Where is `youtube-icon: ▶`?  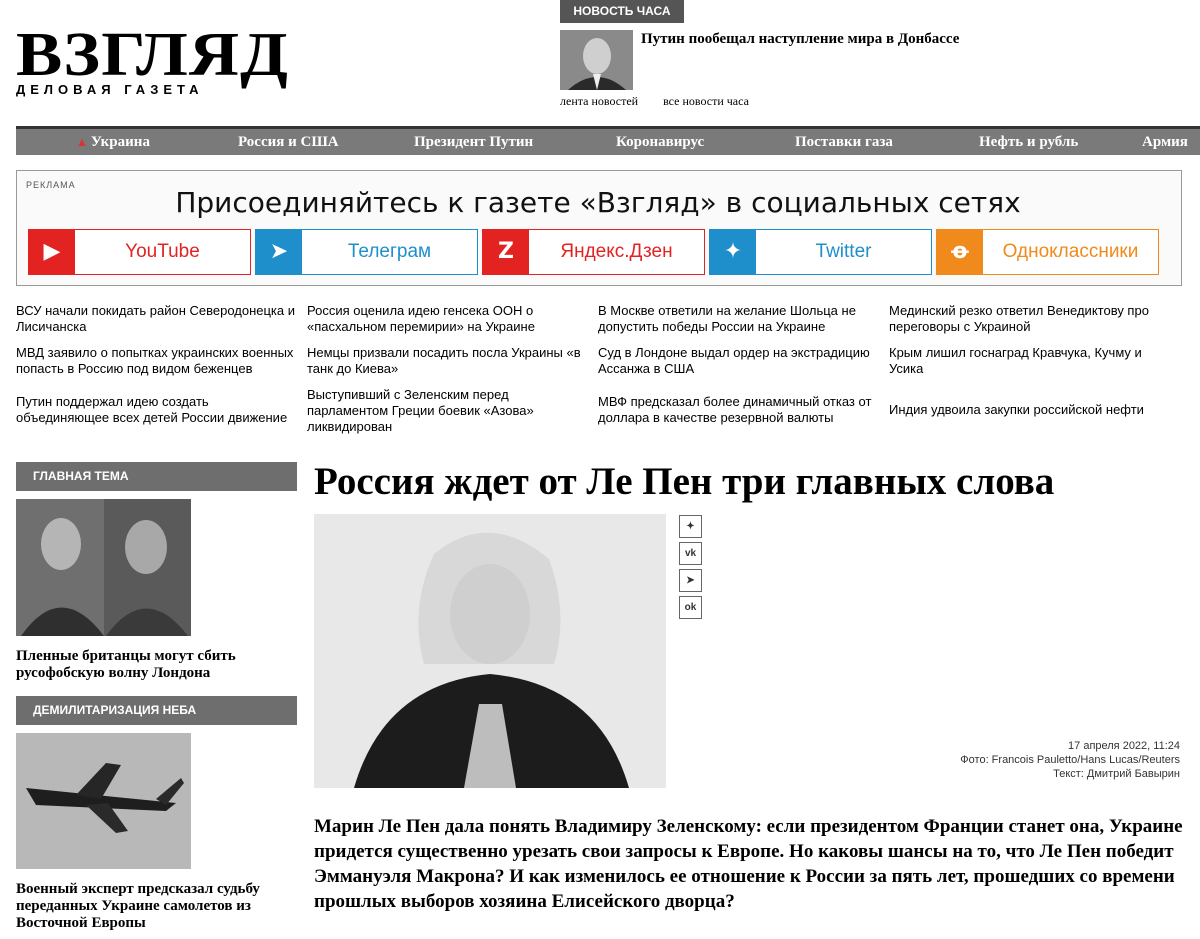 youtube-icon: ▶ is located at coordinates (52, 252).